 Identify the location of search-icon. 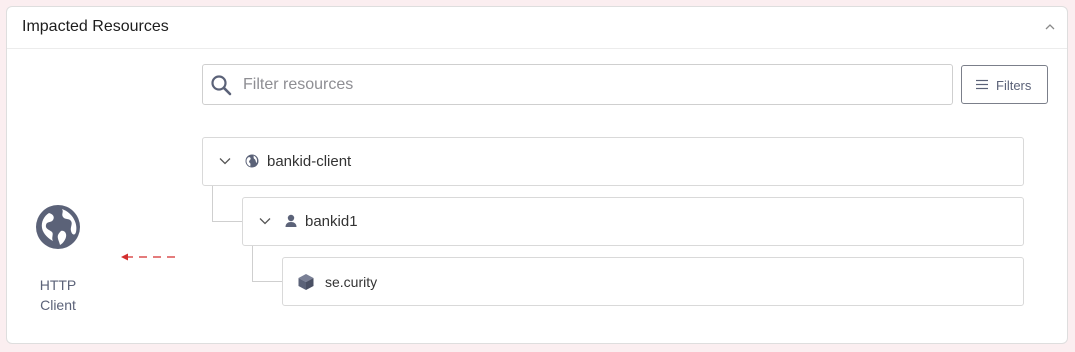
(221, 85).